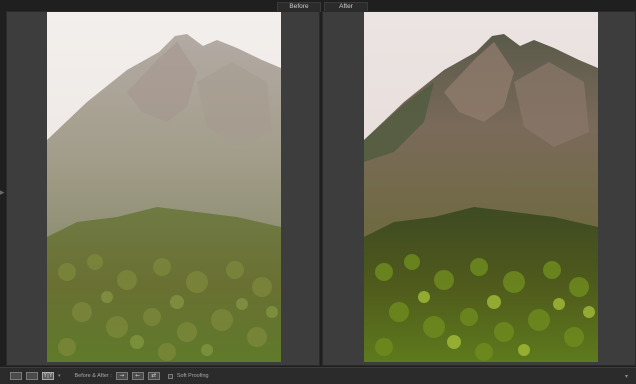 The width and height of the screenshot is (636, 384). I want to click on single-view-icon, so click(16, 376).